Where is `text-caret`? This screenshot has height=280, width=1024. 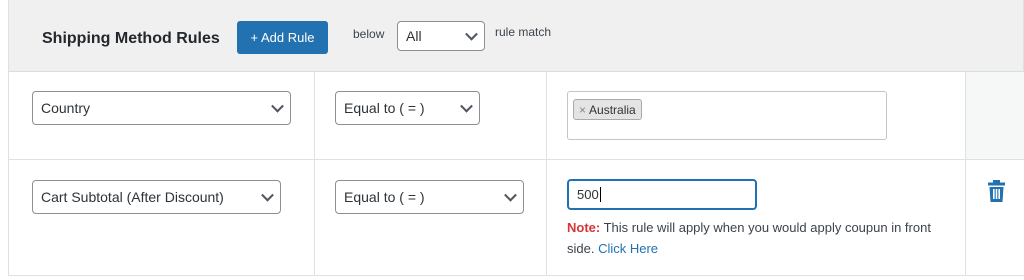 text-caret is located at coordinates (600, 194).